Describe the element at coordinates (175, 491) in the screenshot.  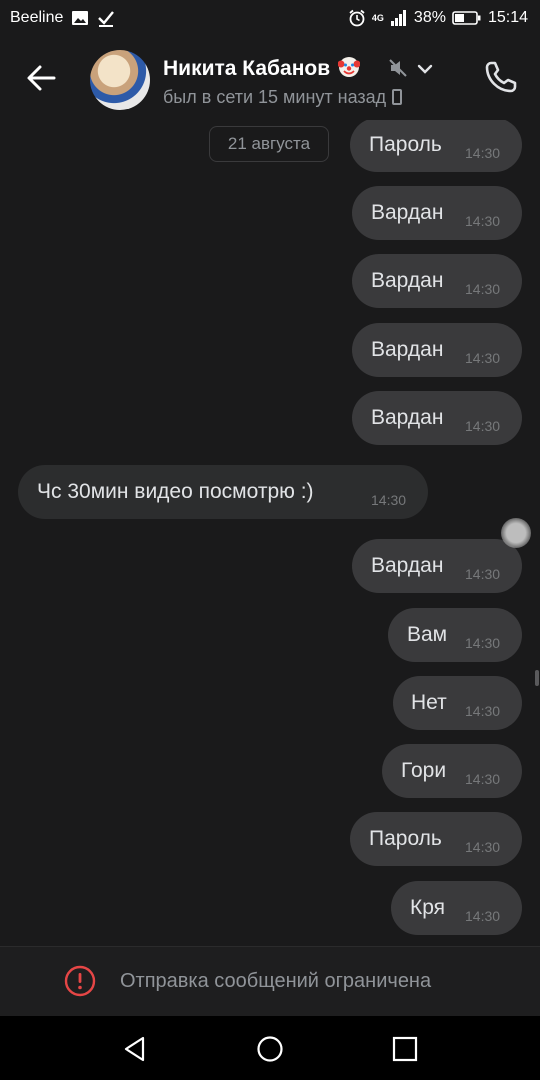
I see `message-text: Чс 30мин видео посмотрю :)` at that location.